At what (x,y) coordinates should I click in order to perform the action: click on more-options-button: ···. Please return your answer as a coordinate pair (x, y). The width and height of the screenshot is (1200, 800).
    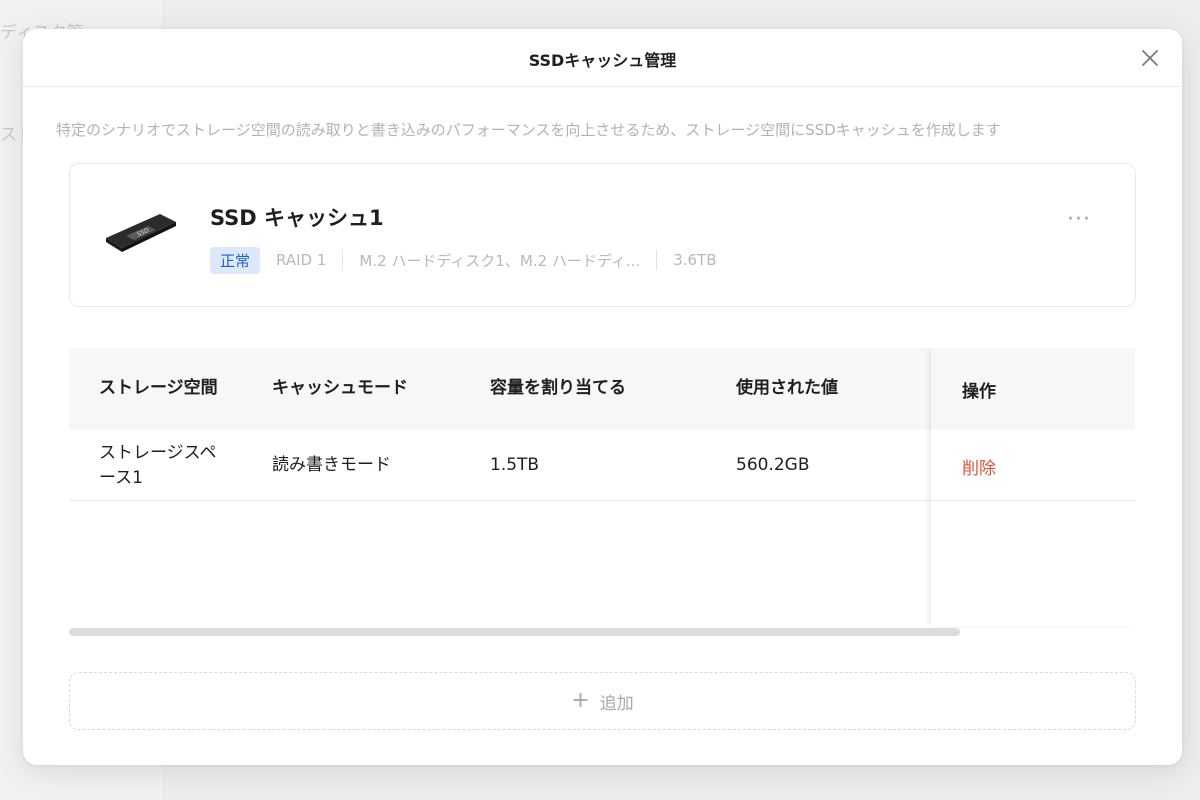
    Looking at the image, I should click on (1079, 219).